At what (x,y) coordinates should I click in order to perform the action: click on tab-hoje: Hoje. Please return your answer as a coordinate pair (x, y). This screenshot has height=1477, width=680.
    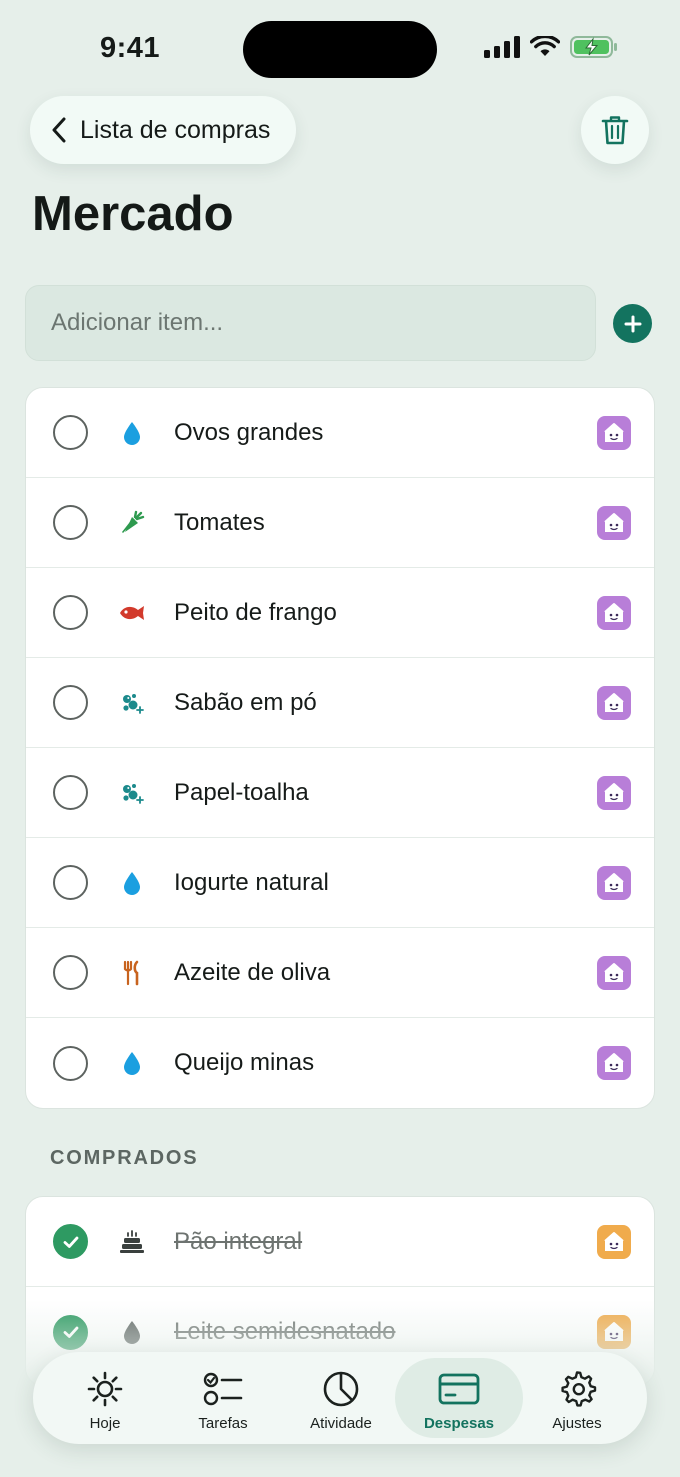
    Looking at the image, I should click on (105, 1398).